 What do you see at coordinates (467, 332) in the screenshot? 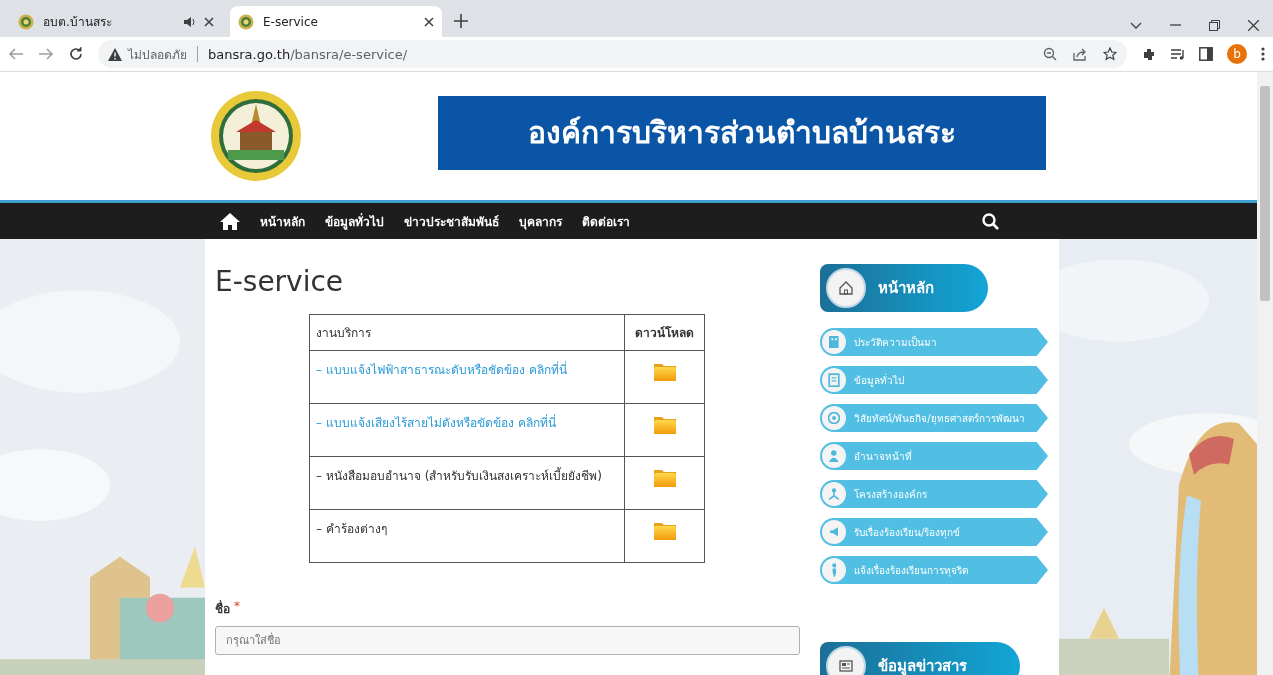
I see `column-header: งานบริการ` at bounding box center [467, 332].